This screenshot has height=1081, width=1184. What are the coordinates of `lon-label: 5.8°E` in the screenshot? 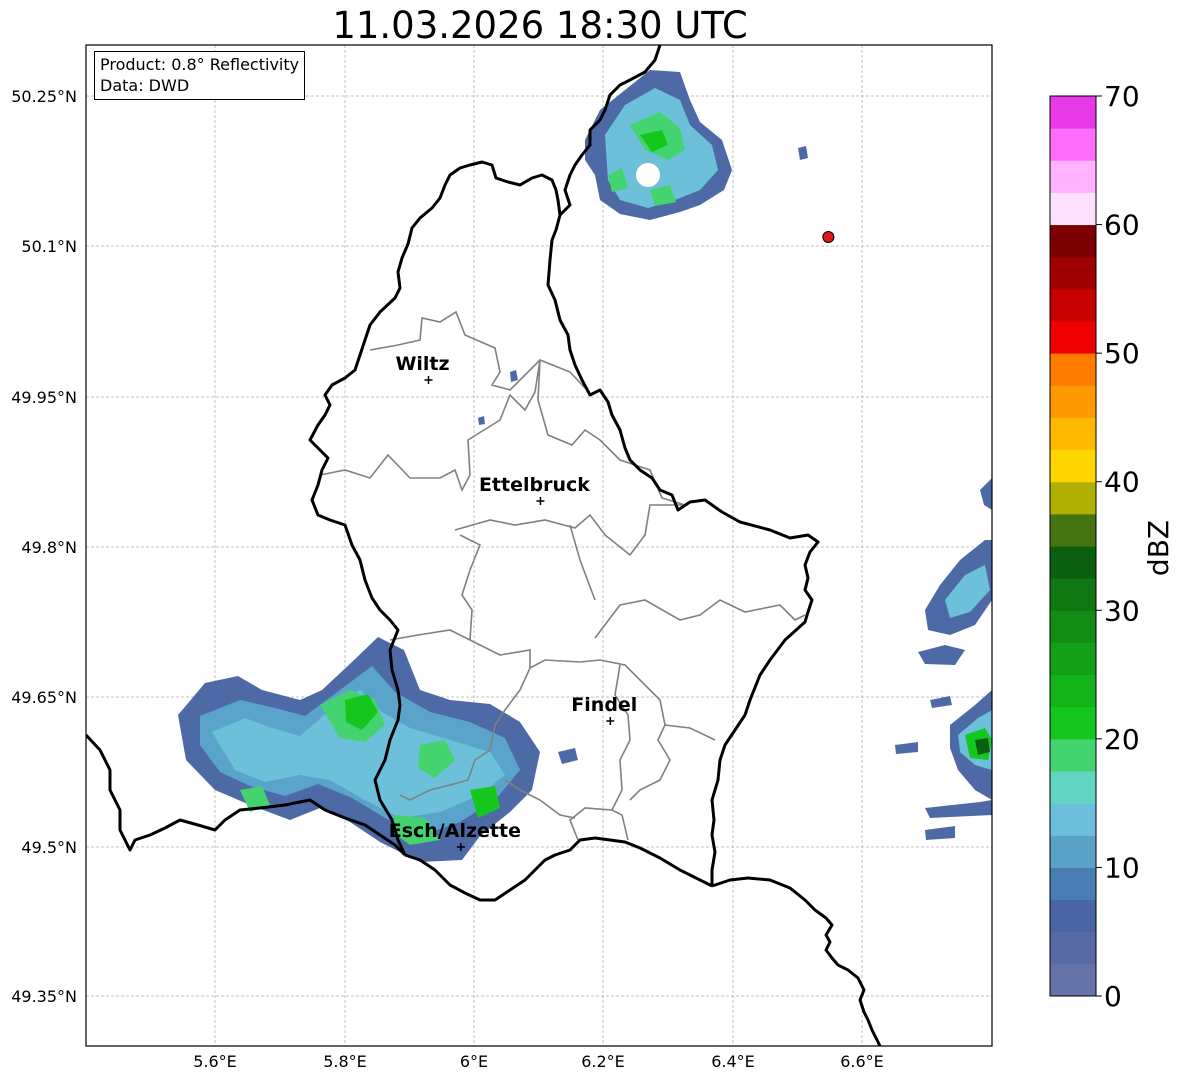 It's located at (345, 1061).